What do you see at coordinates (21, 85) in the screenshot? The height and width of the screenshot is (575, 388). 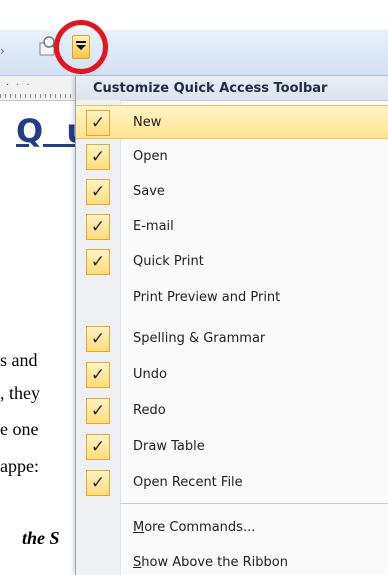 I see `ruler-dots: ···` at bounding box center [21, 85].